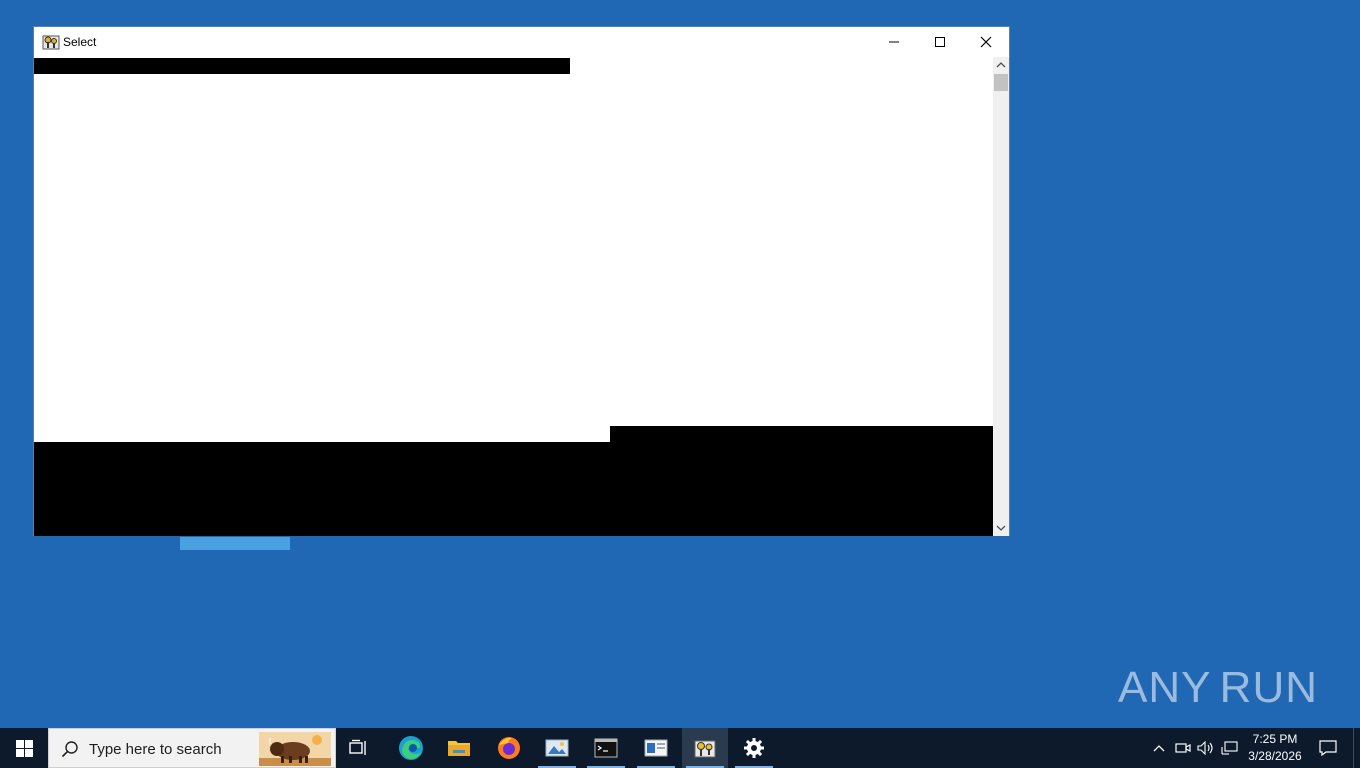 This screenshot has width=1360, height=768. What do you see at coordinates (1001, 82) in the screenshot?
I see `scroll-thumb` at bounding box center [1001, 82].